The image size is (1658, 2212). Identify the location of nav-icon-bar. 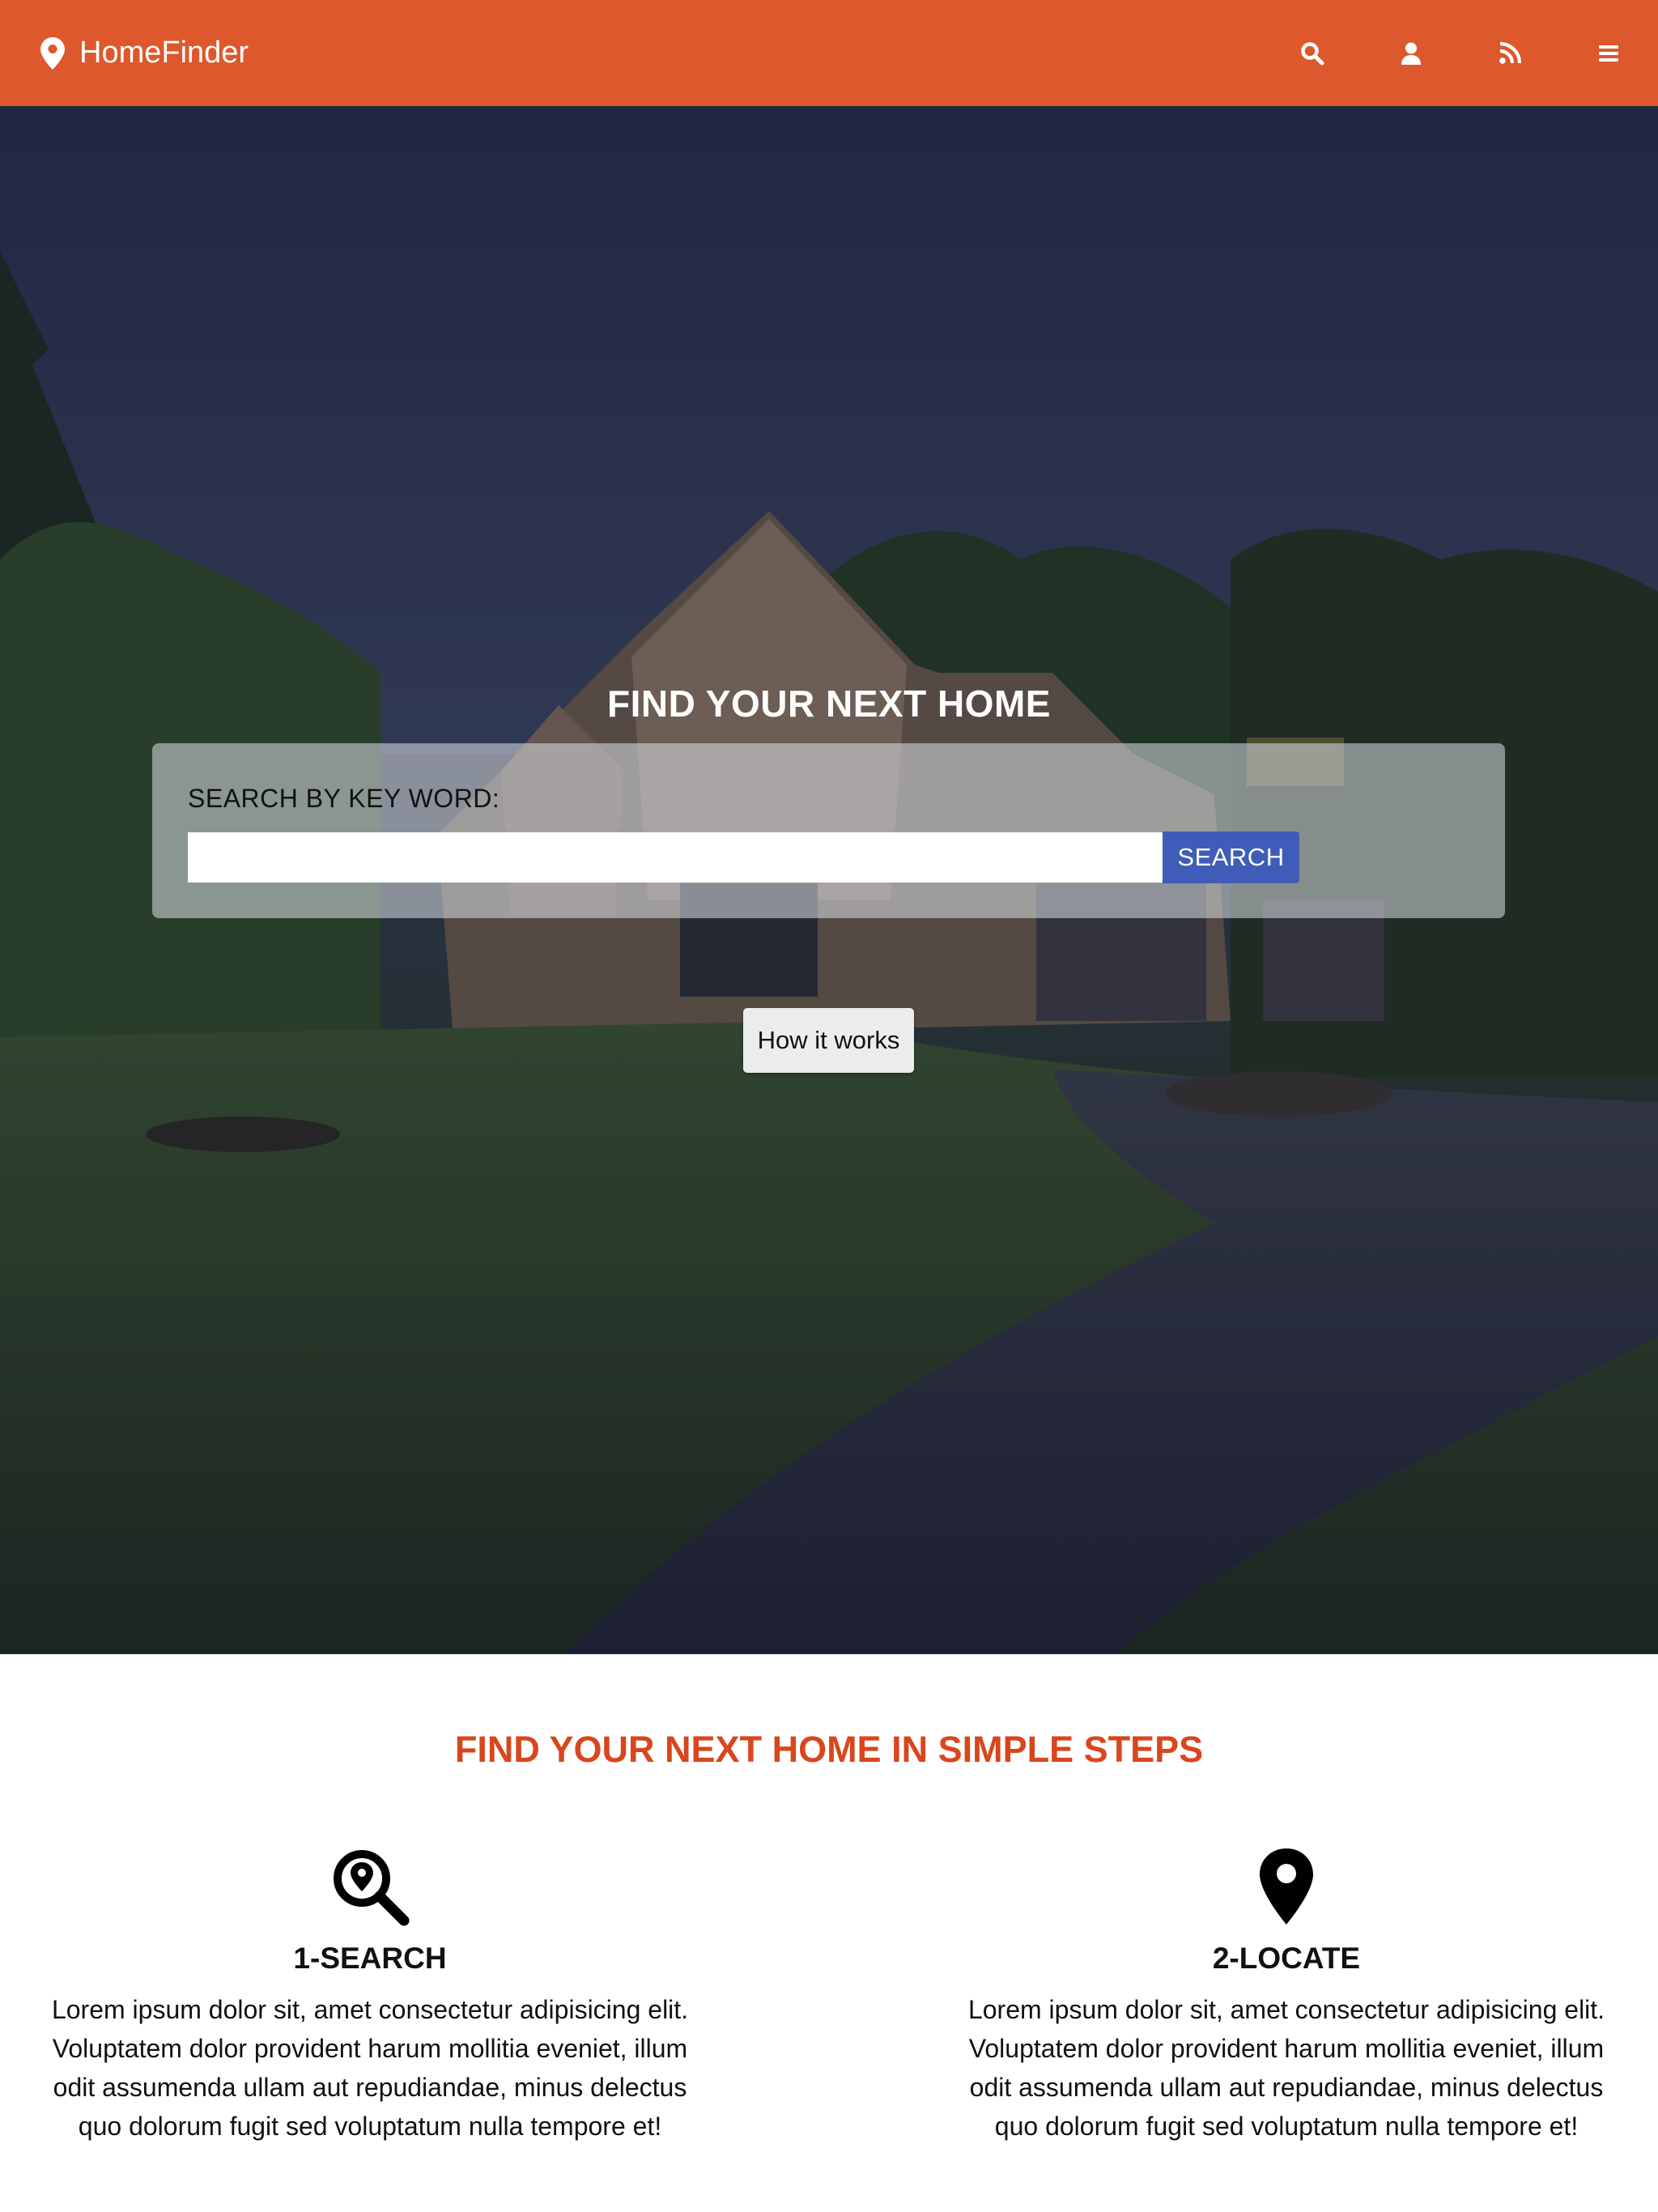
(1460, 53).